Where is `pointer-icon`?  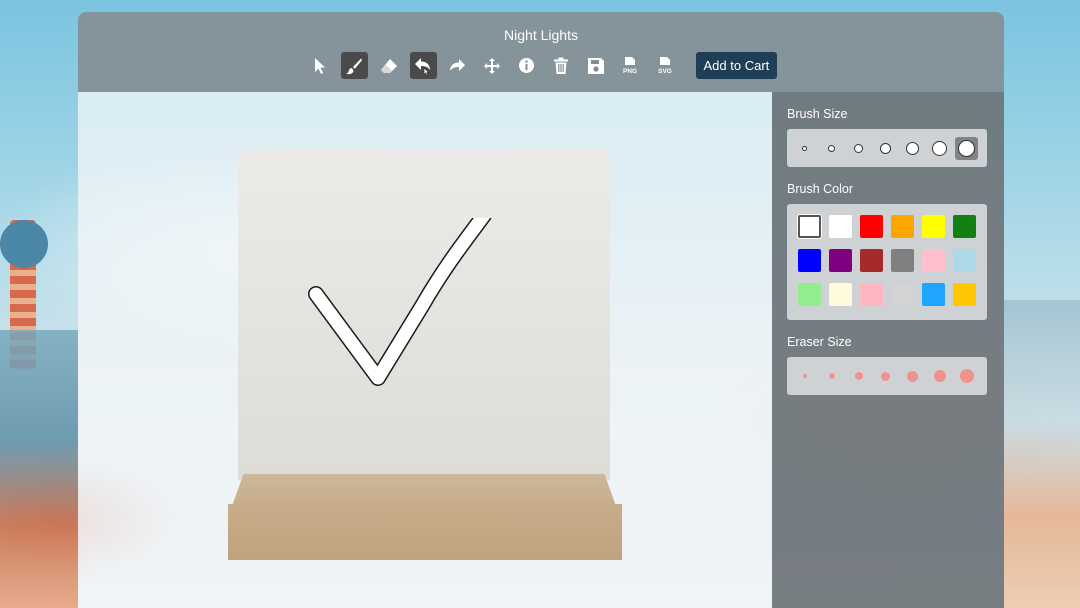 pointer-icon is located at coordinates (319, 65).